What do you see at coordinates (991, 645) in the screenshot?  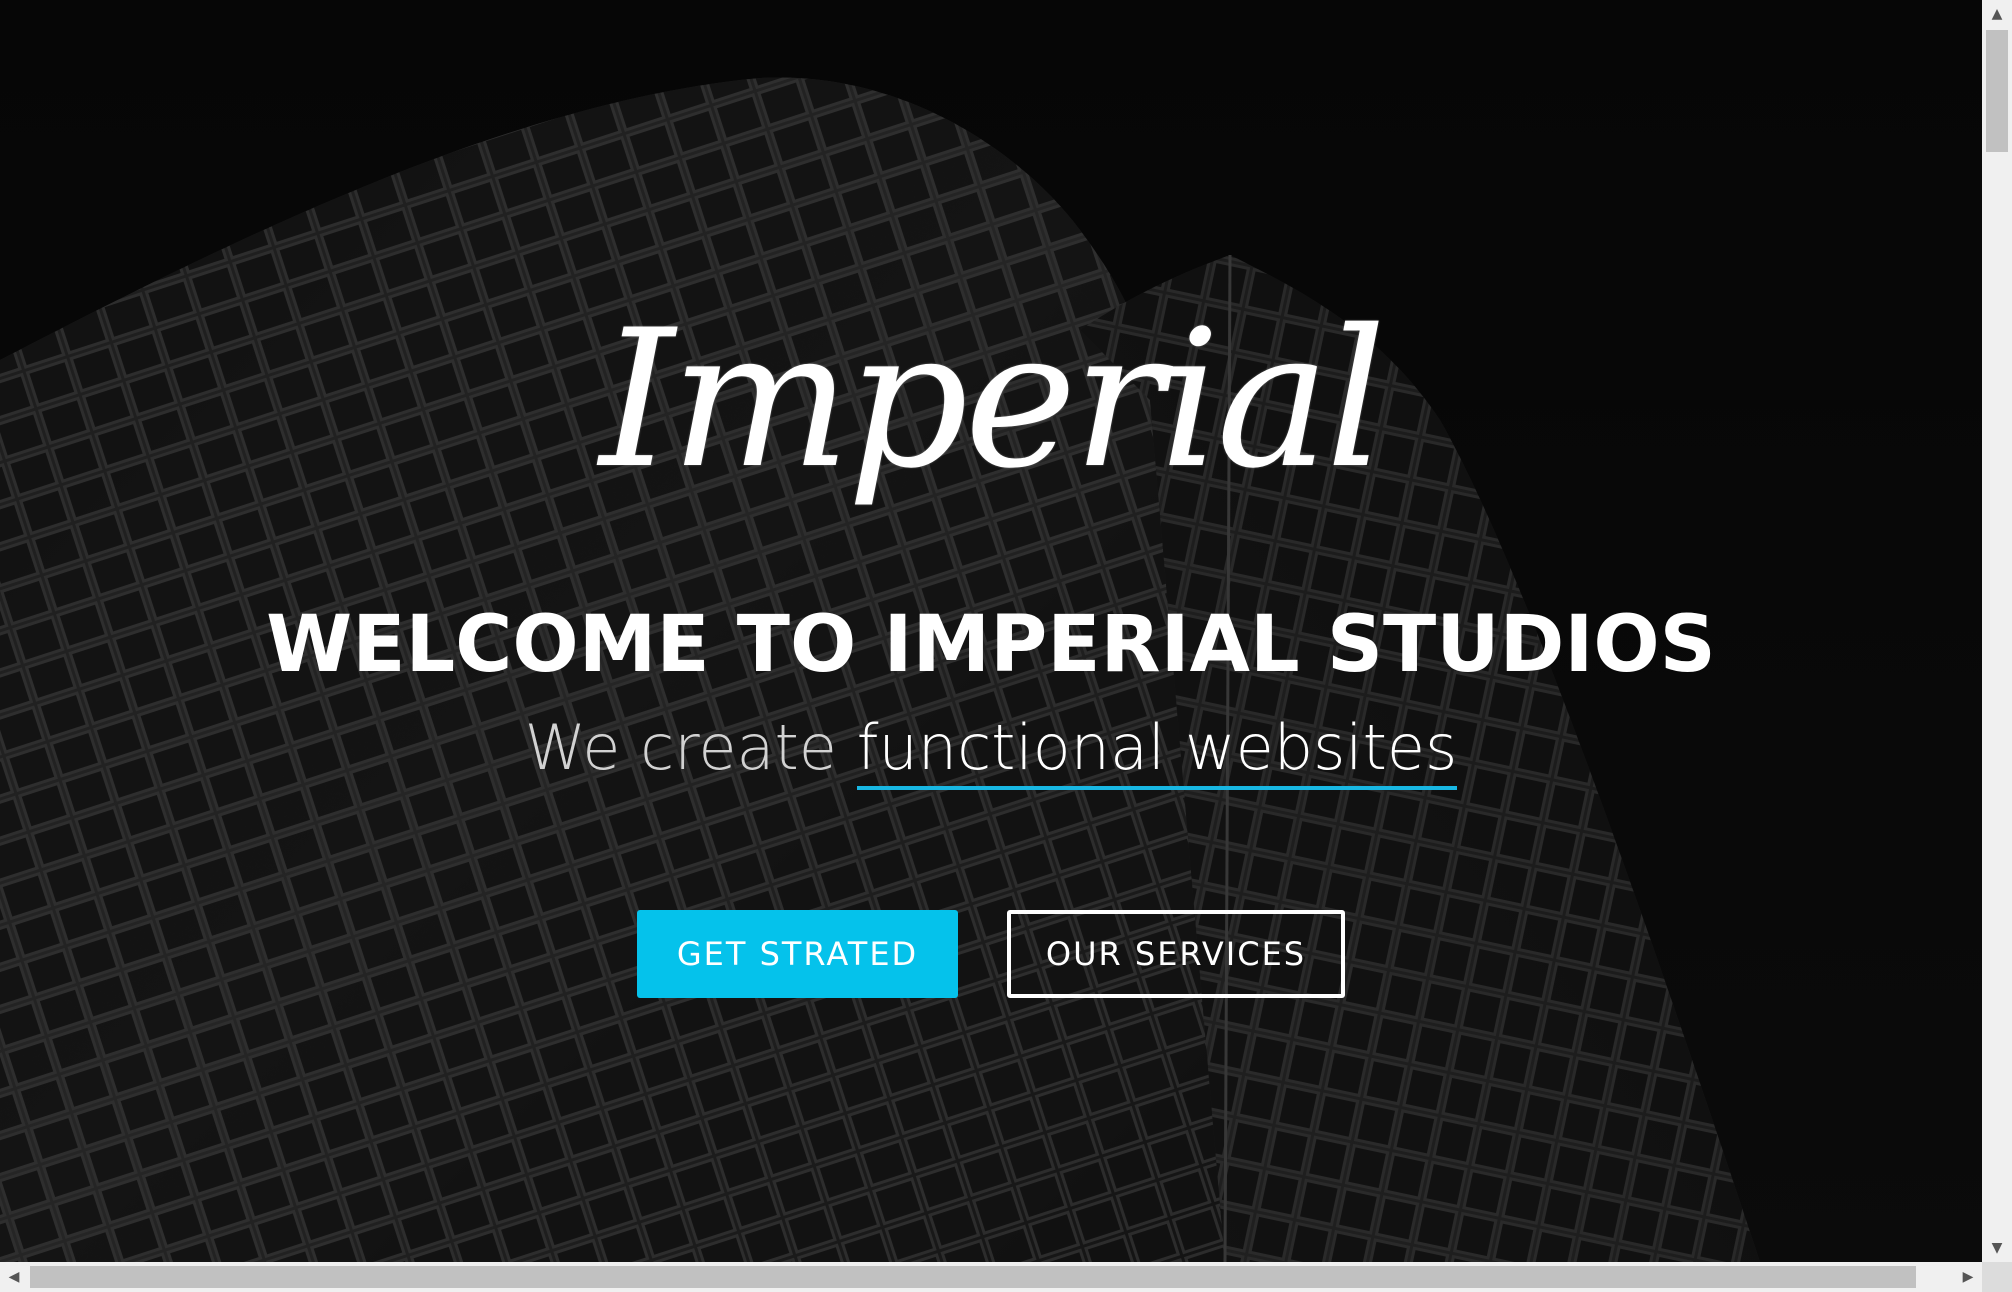 I see `hero-headline: WELCOME TO IMPERIAL STUDIOS` at bounding box center [991, 645].